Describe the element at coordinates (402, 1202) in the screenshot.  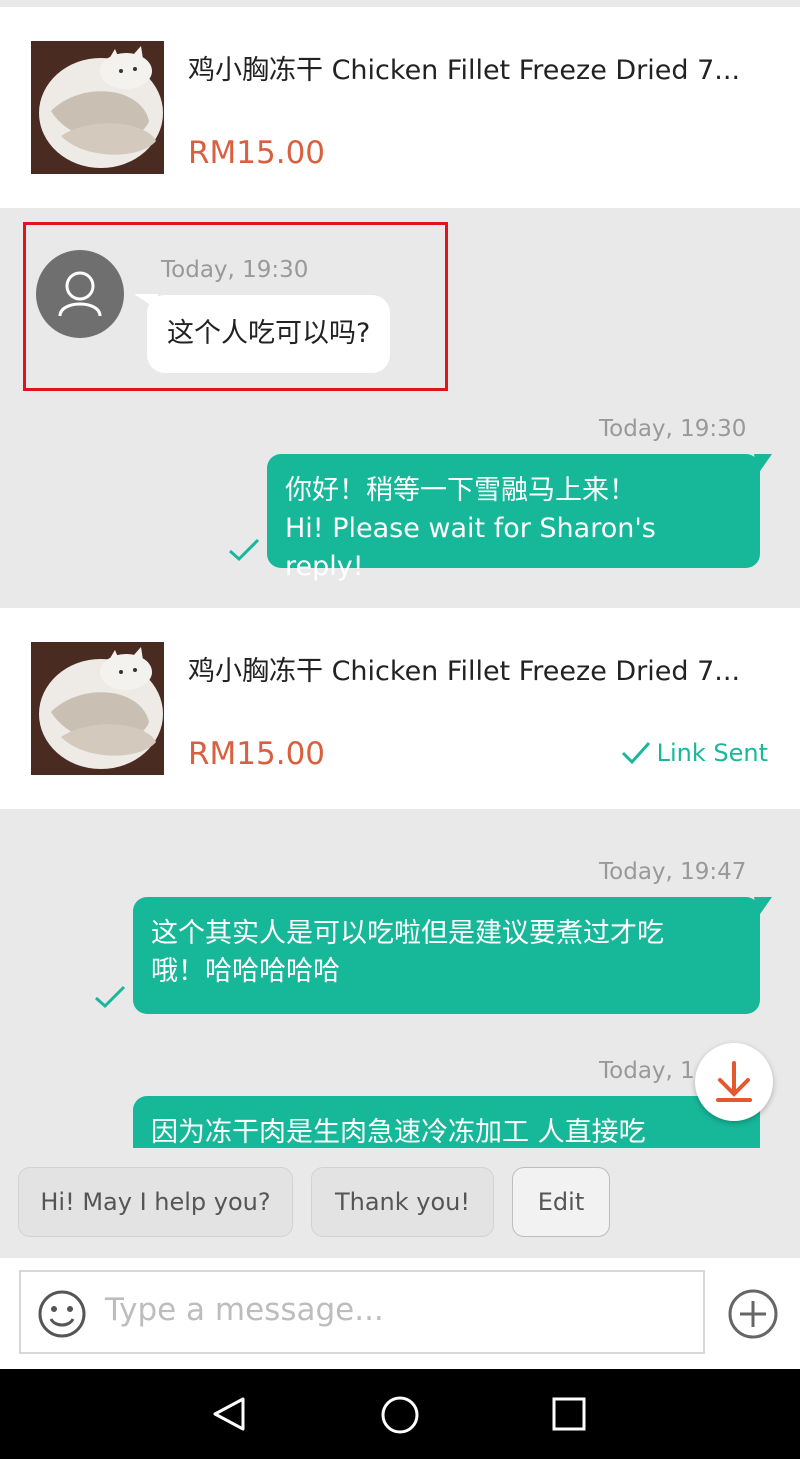
I see `quick-reply-button: Thank you!` at that location.